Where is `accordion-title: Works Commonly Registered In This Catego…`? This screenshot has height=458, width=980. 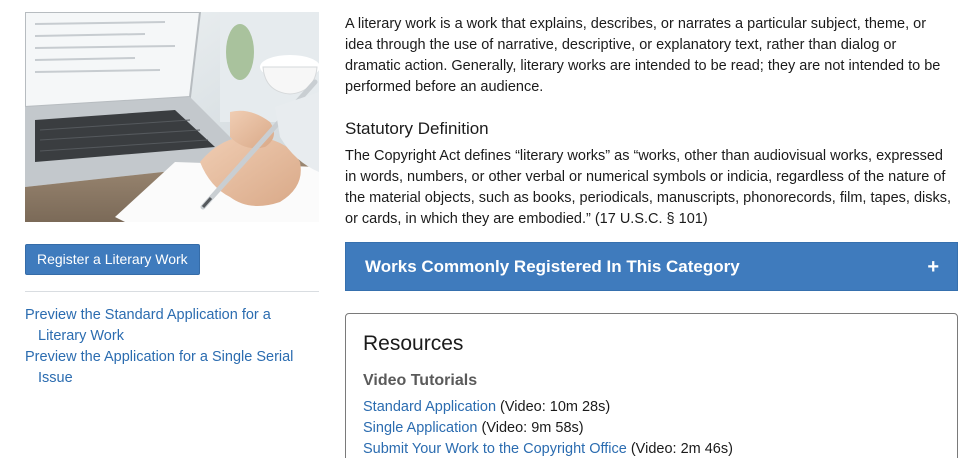
accordion-title: Works Commonly Registered In This Catego… is located at coordinates (552, 266).